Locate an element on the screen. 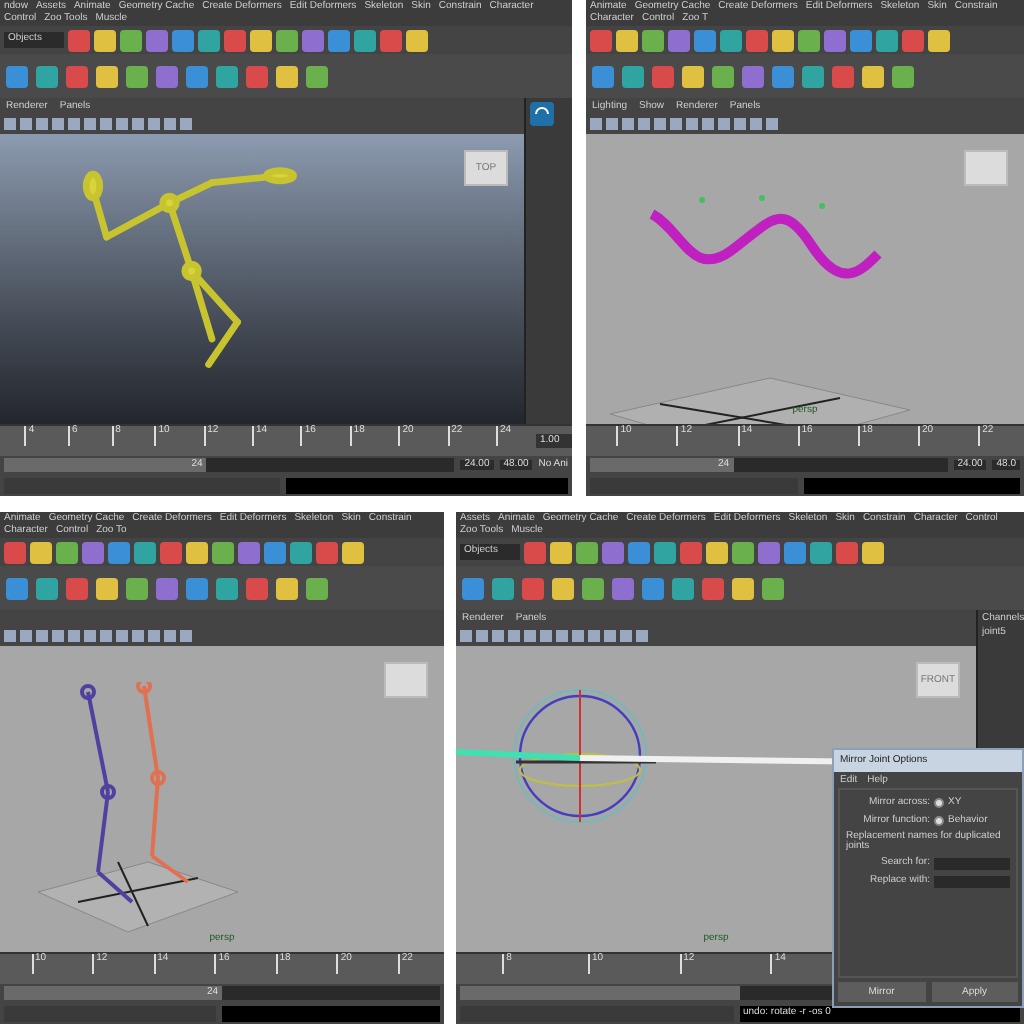  range-slider is located at coordinates (600, 993).